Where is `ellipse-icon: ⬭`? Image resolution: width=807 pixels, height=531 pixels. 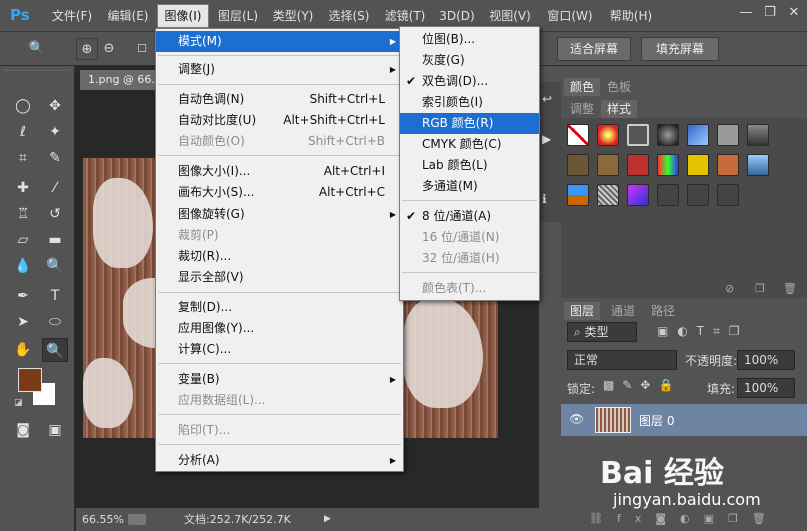 ellipse-icon: ⬭ is located at coordinates (55, 322).